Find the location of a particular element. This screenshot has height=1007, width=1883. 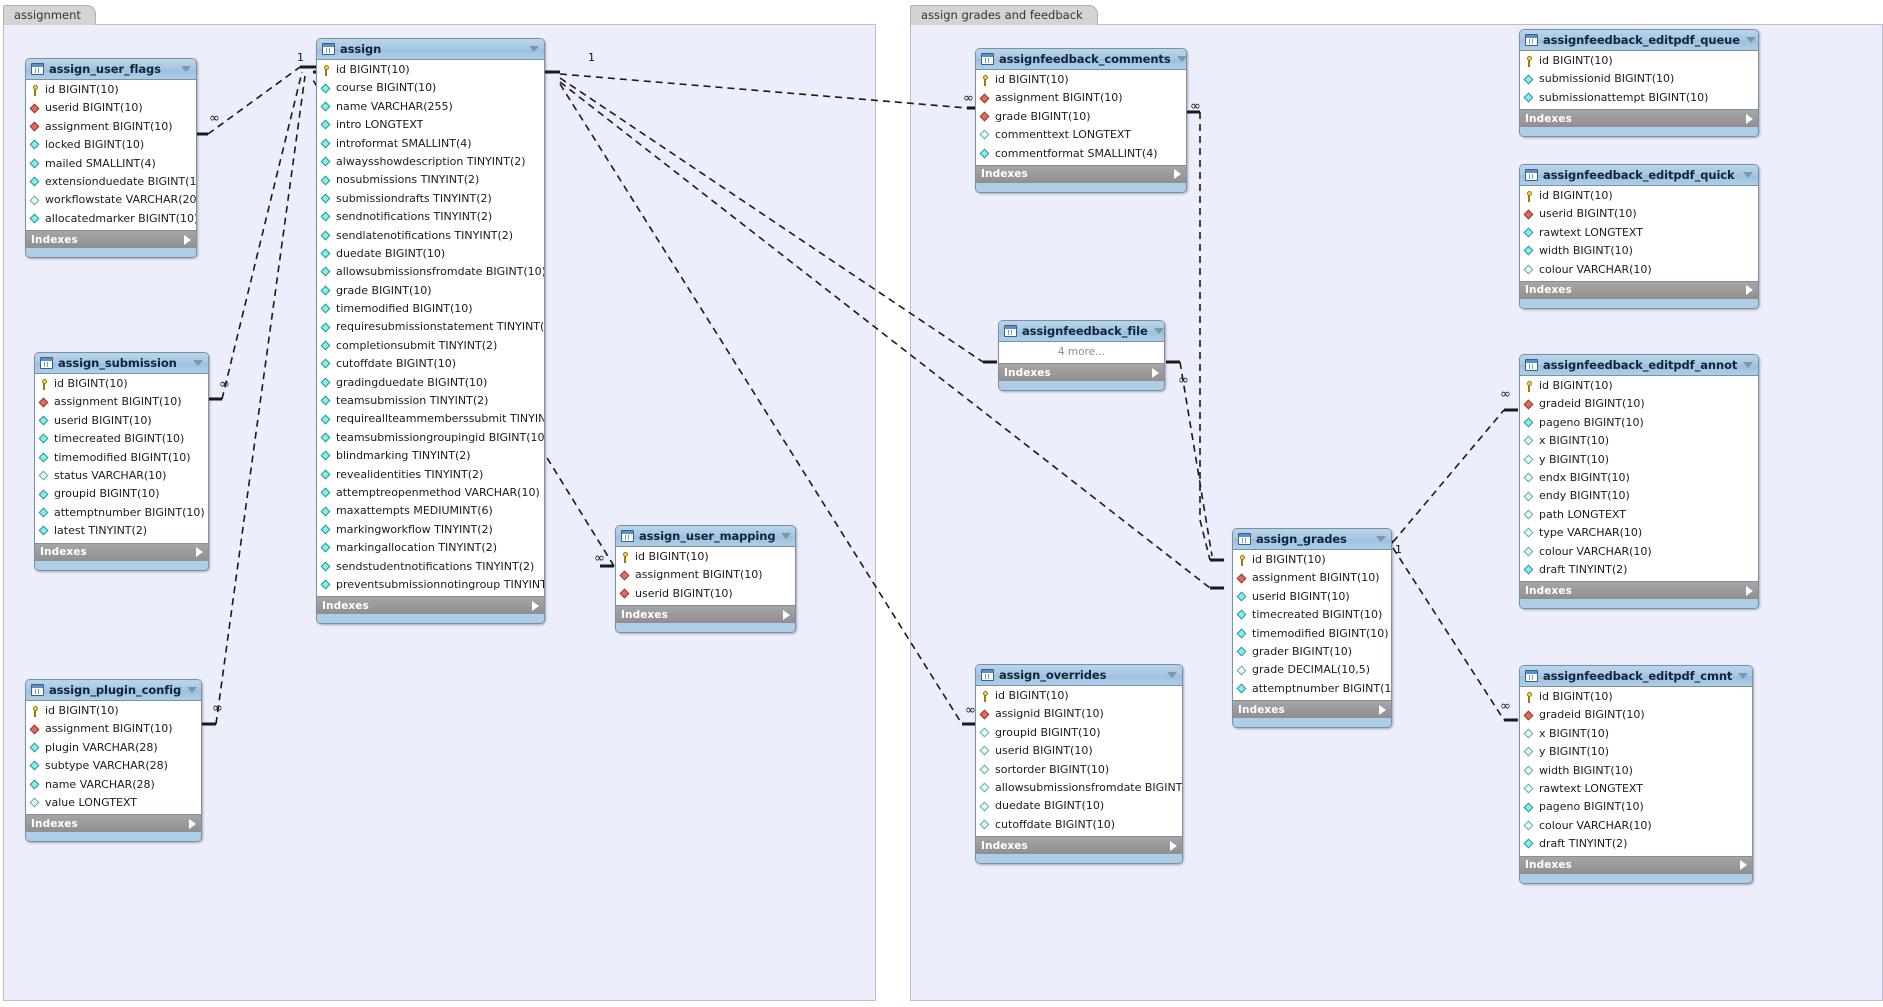

column-row: course BIGINT(10) is located at coordinates (430, 88).